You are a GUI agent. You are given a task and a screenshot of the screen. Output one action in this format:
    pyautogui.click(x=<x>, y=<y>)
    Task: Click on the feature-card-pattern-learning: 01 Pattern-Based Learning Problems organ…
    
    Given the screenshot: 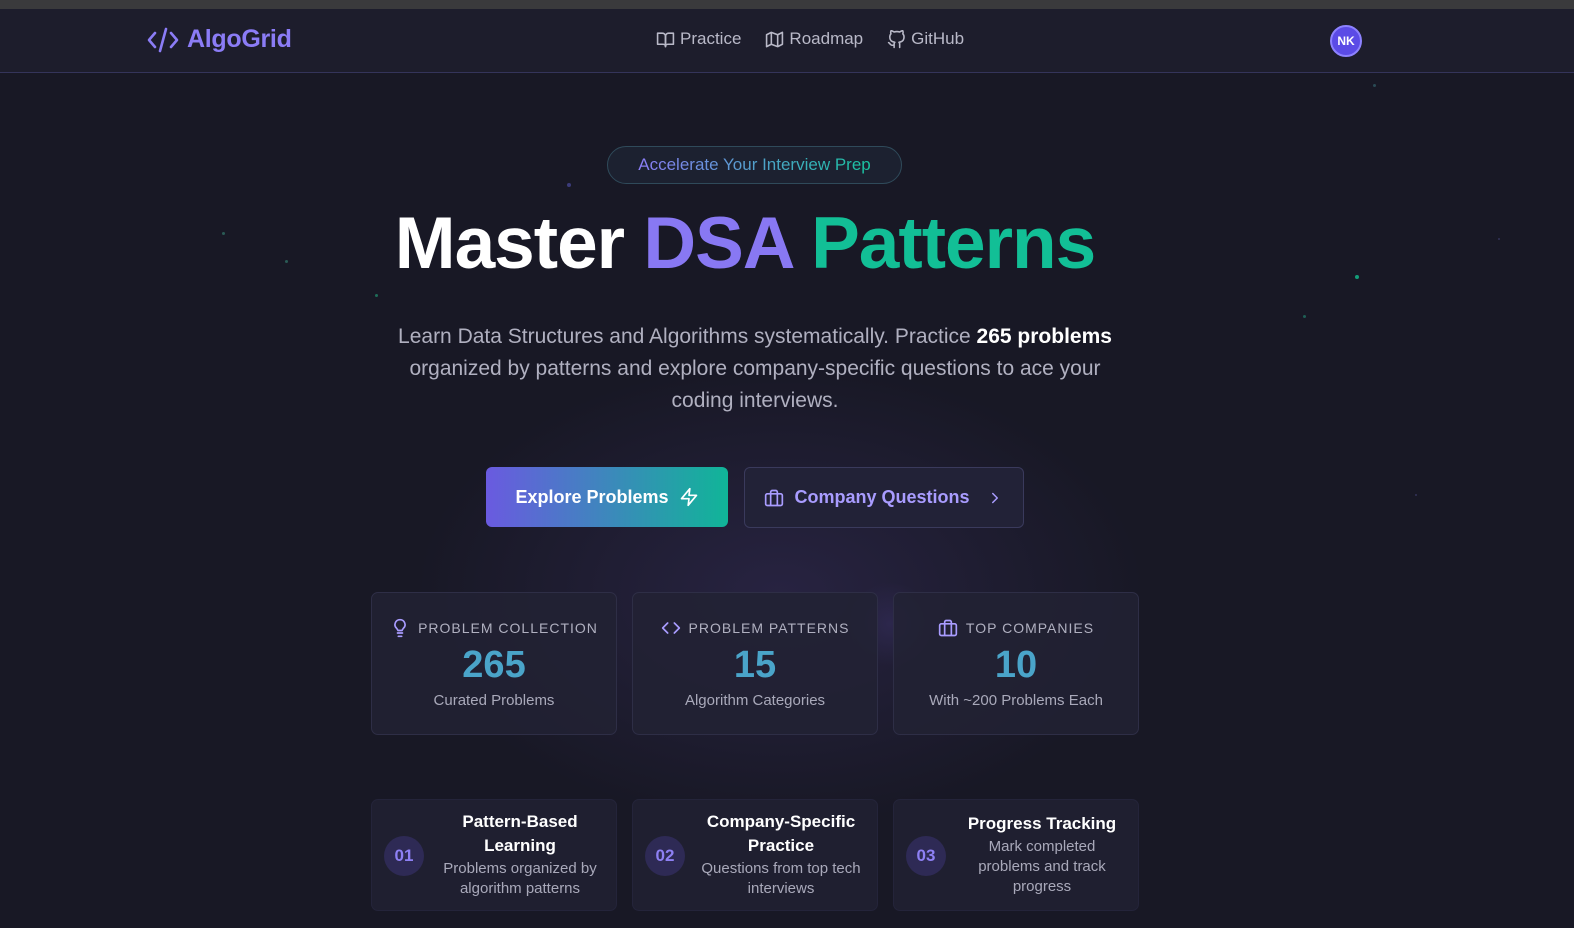 What is the action you would take?
    pyautogui.click(x=494, y=855)
    